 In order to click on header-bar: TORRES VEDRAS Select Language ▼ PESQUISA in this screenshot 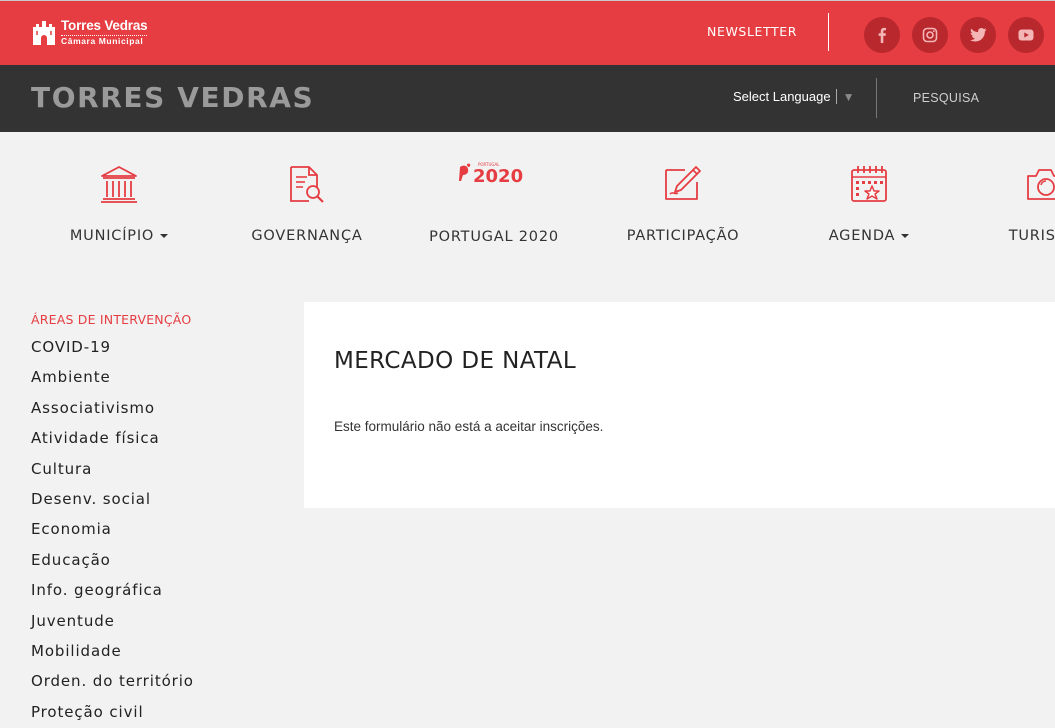, I will do `click(527, 98)`.